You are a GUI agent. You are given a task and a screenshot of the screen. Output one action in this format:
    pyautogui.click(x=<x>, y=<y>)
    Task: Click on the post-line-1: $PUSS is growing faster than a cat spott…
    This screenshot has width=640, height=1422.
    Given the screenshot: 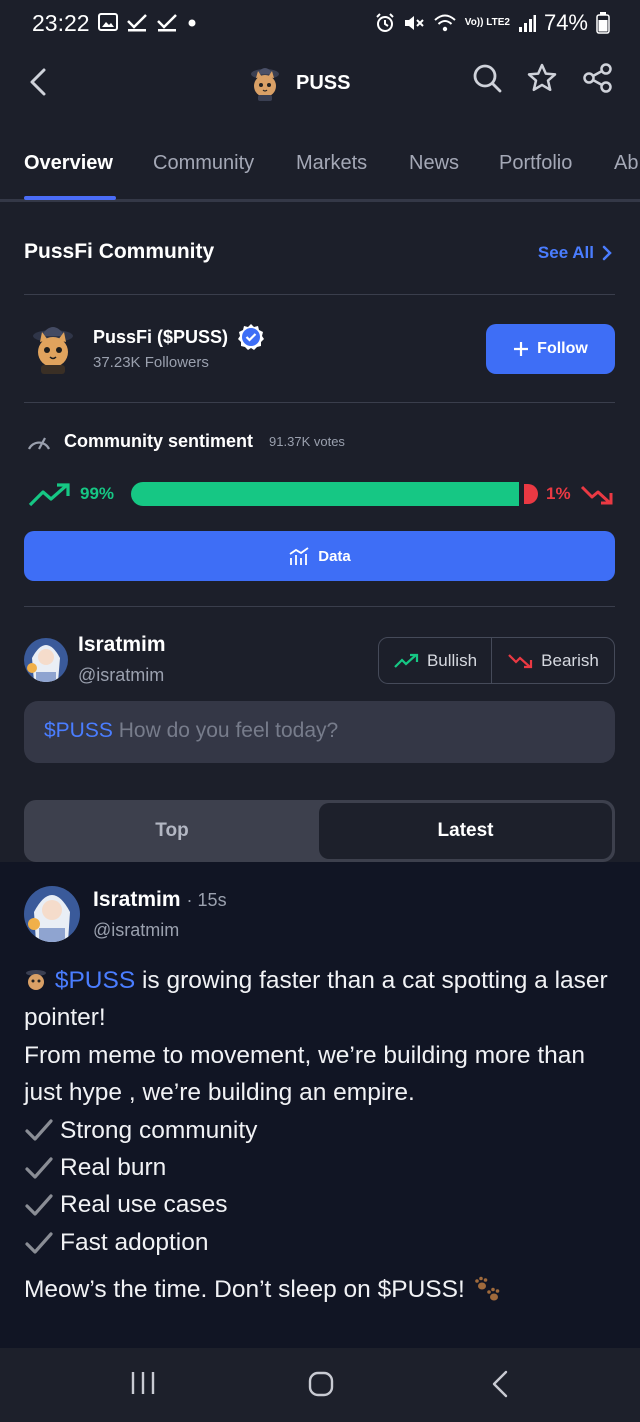 What is the action you would take?
    pyautogui.click(x=324, y=999)
    